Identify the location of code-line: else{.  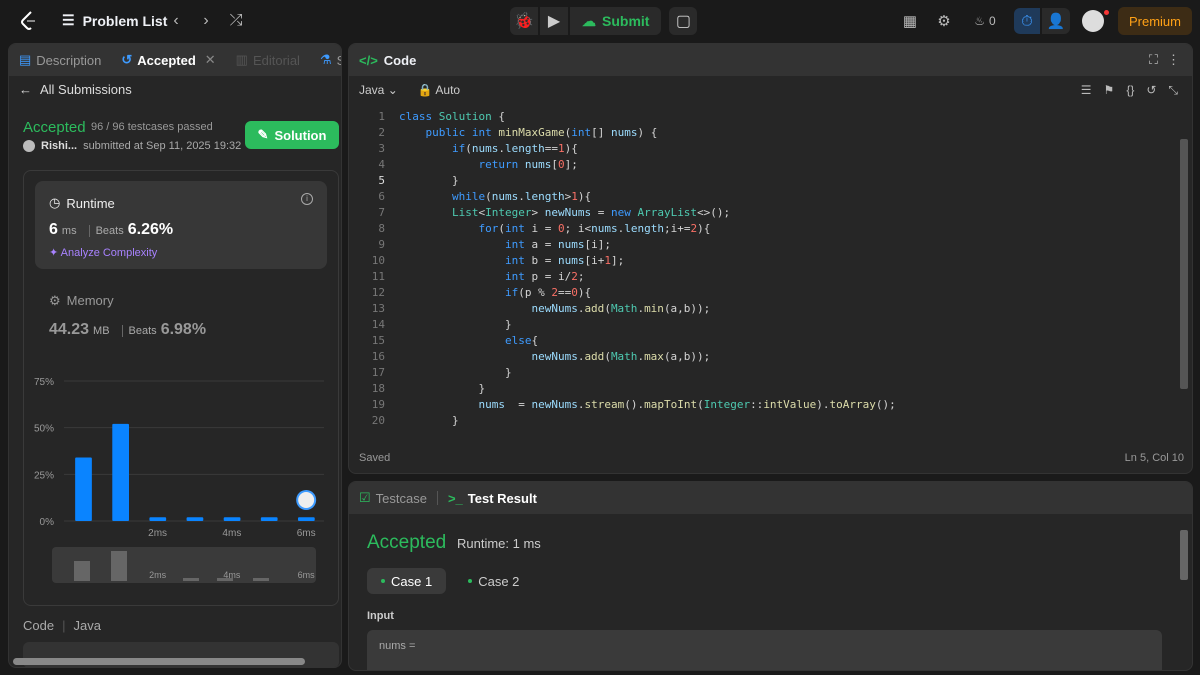
(468, 340).